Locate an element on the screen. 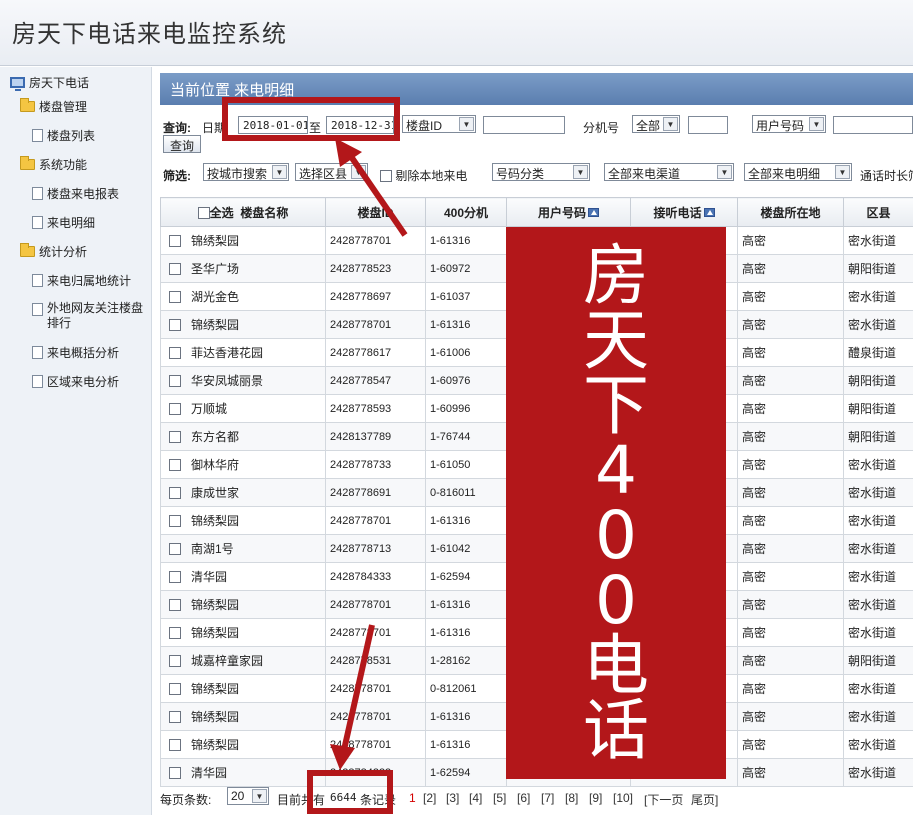 The image size is (913, 815). pager-link: [2] is located at coordinates (429, 798).